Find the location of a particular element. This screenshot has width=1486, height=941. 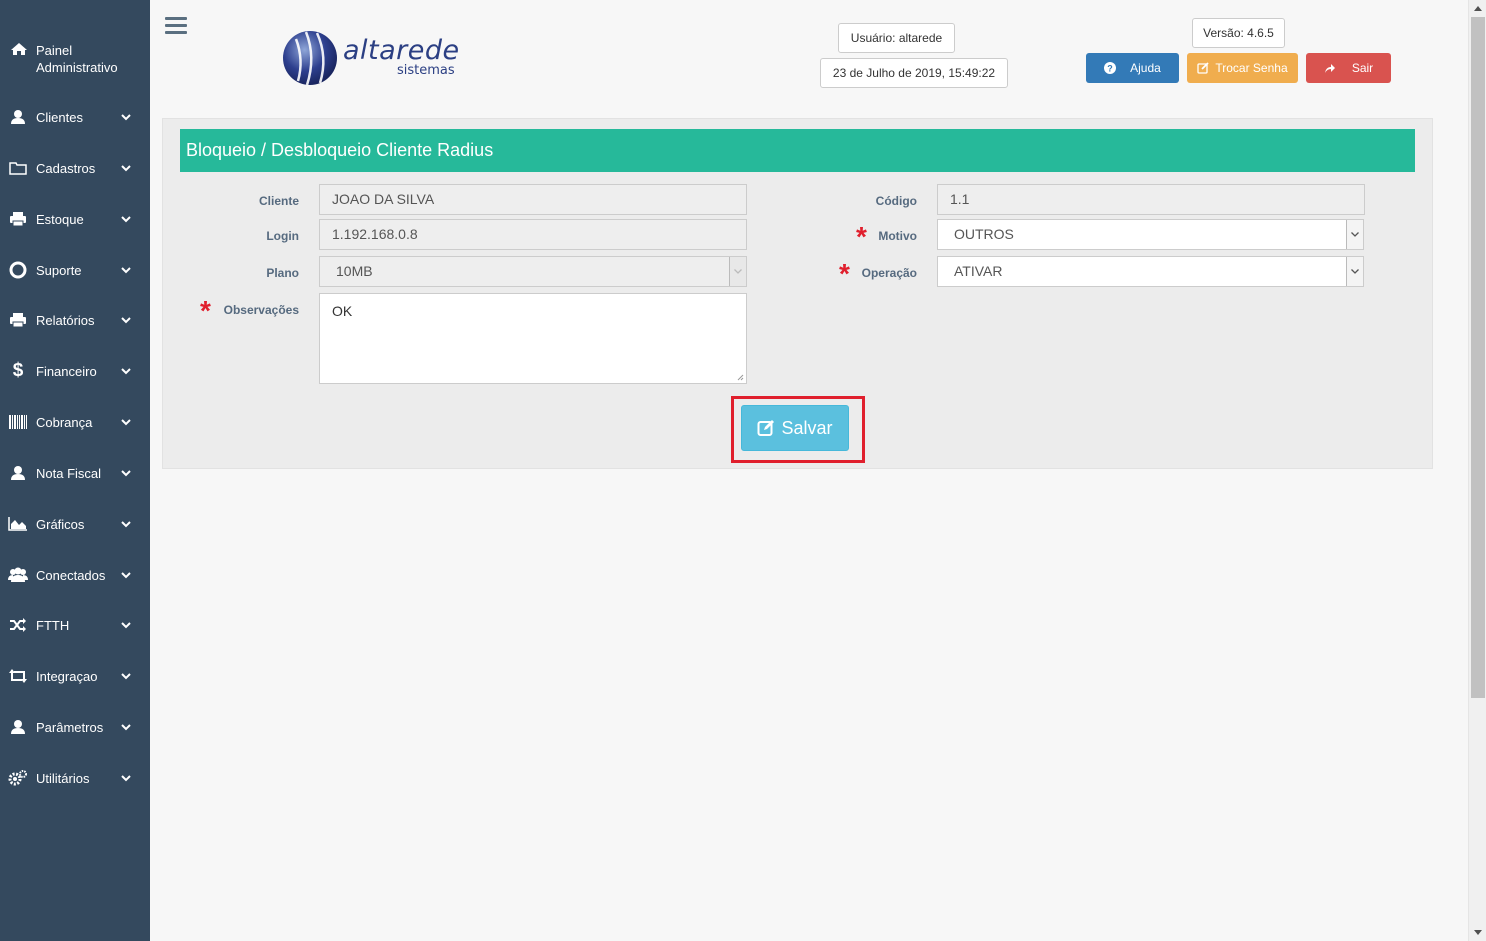

save-button: Salvar is located at coordinates (795, 428).